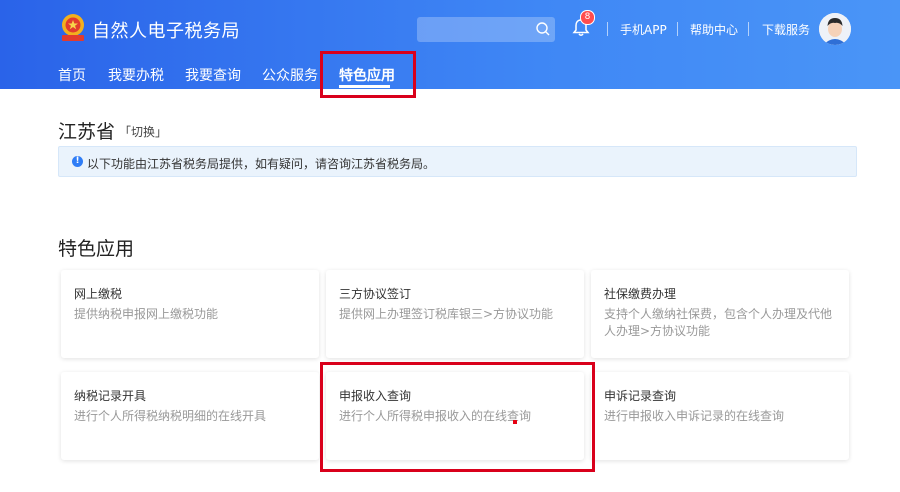  I want to click on search-icon, so click(543, 29).